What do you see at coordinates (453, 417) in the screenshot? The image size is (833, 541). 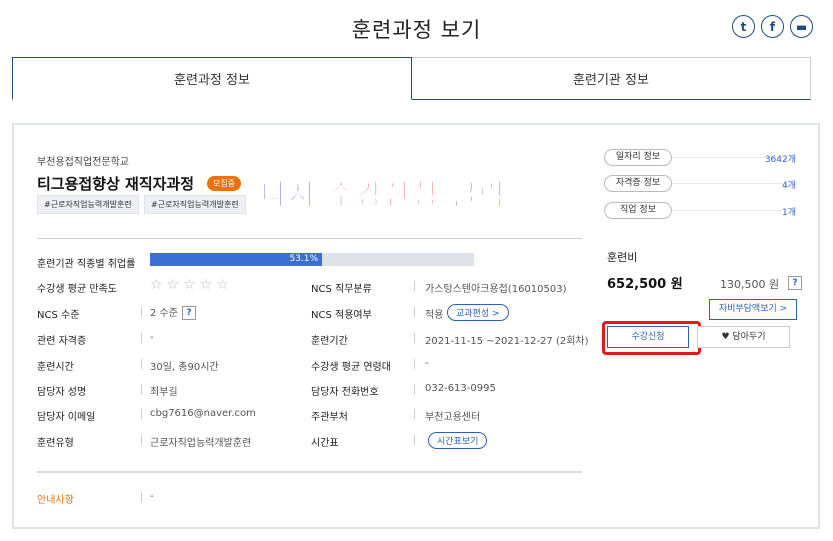 I see `dept-value: 부천고용센터` at bounding box center [453, 417].